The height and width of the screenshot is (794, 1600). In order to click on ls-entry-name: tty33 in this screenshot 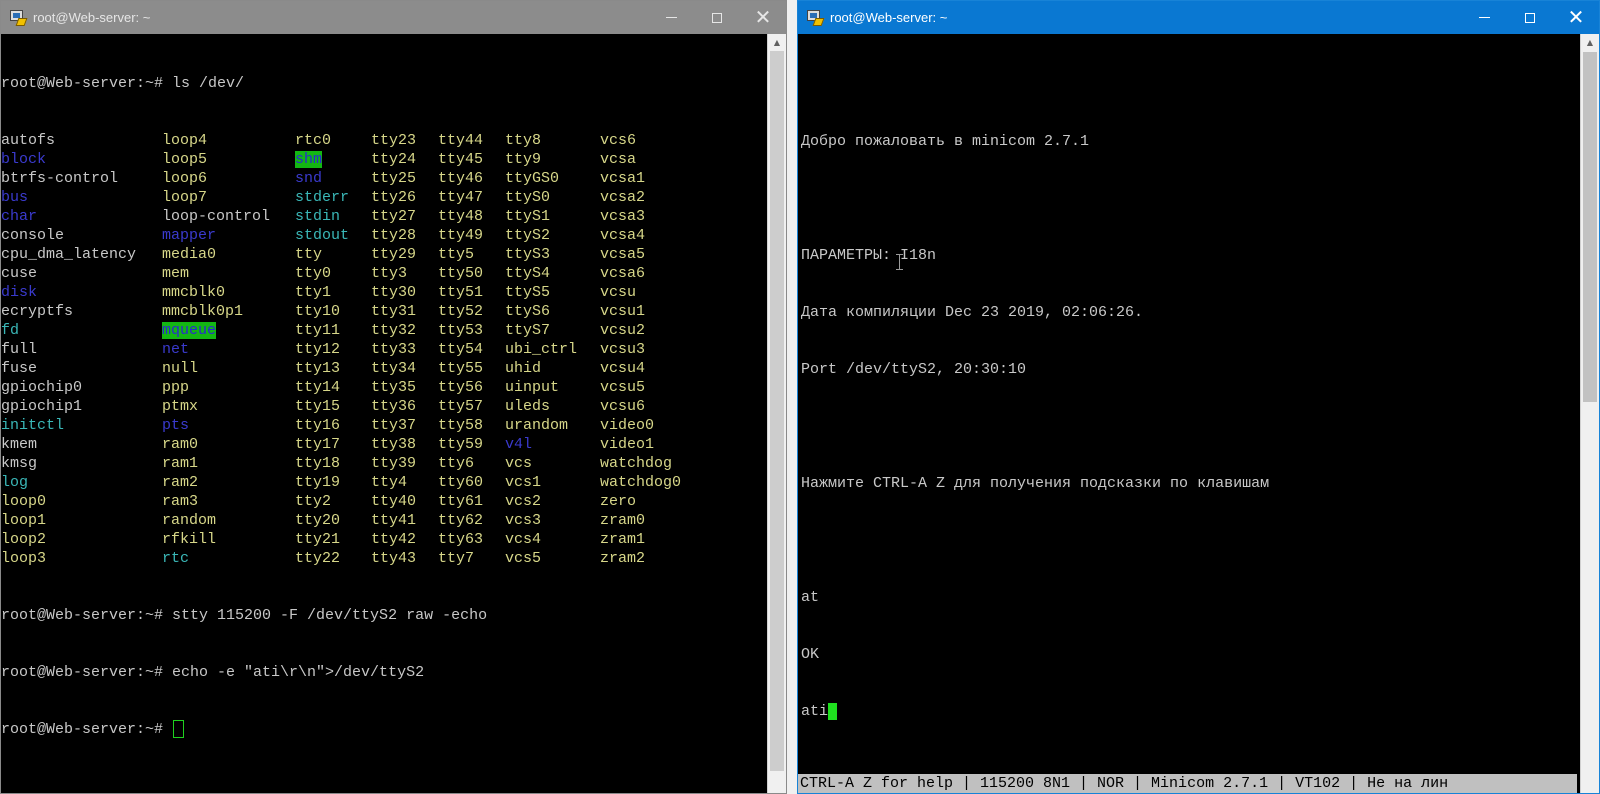, I will do `click(394, 349)`.